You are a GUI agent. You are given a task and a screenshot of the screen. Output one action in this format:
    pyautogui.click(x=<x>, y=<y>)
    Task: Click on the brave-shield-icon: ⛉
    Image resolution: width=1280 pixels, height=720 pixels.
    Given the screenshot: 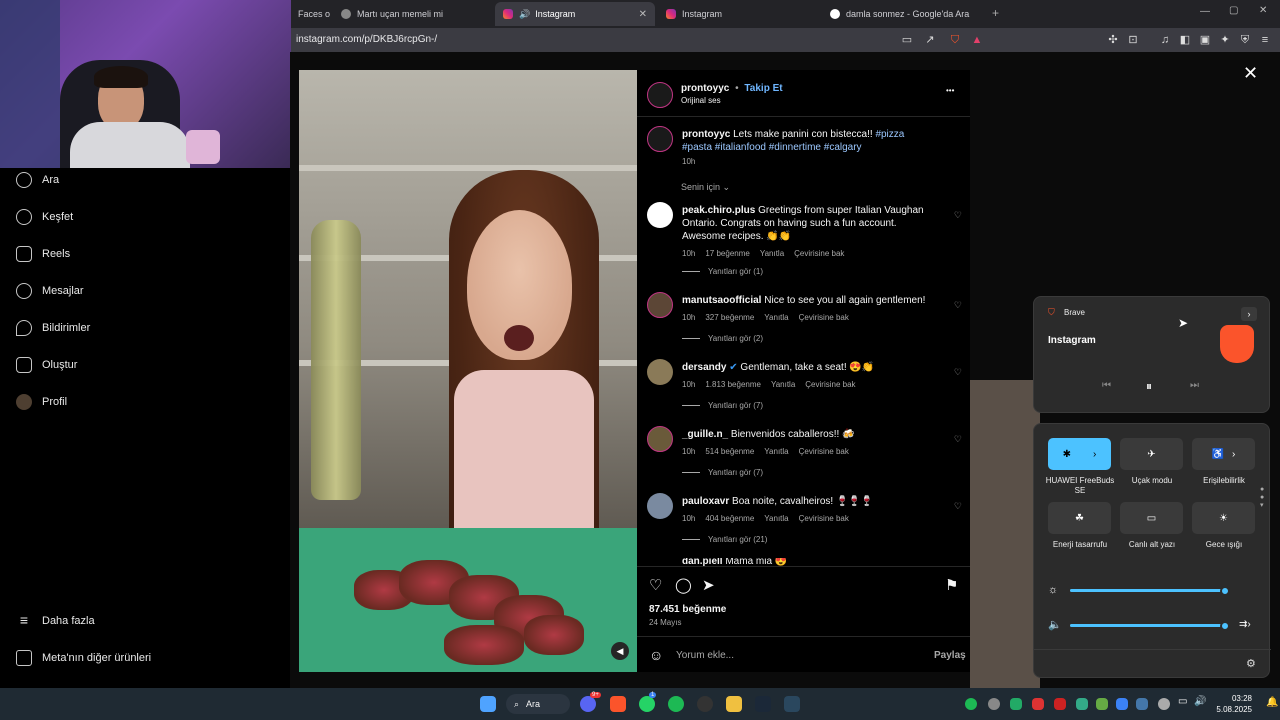 What is the action you would take?
    pyautogui.click(x=955, y=40)
    